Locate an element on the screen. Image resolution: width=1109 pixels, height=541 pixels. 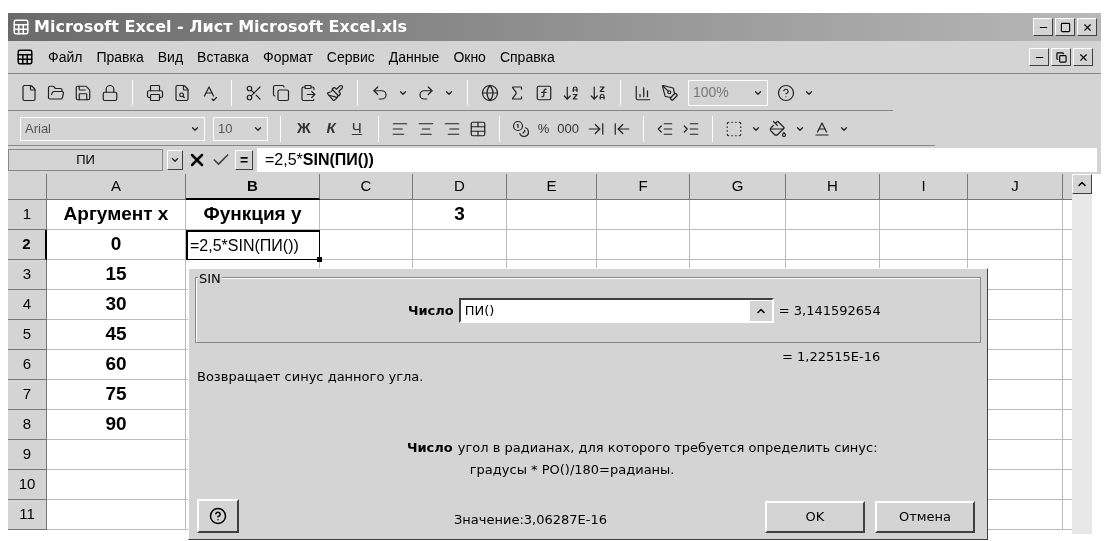
number-format-button: 000 is located at coordinates (568, 128).